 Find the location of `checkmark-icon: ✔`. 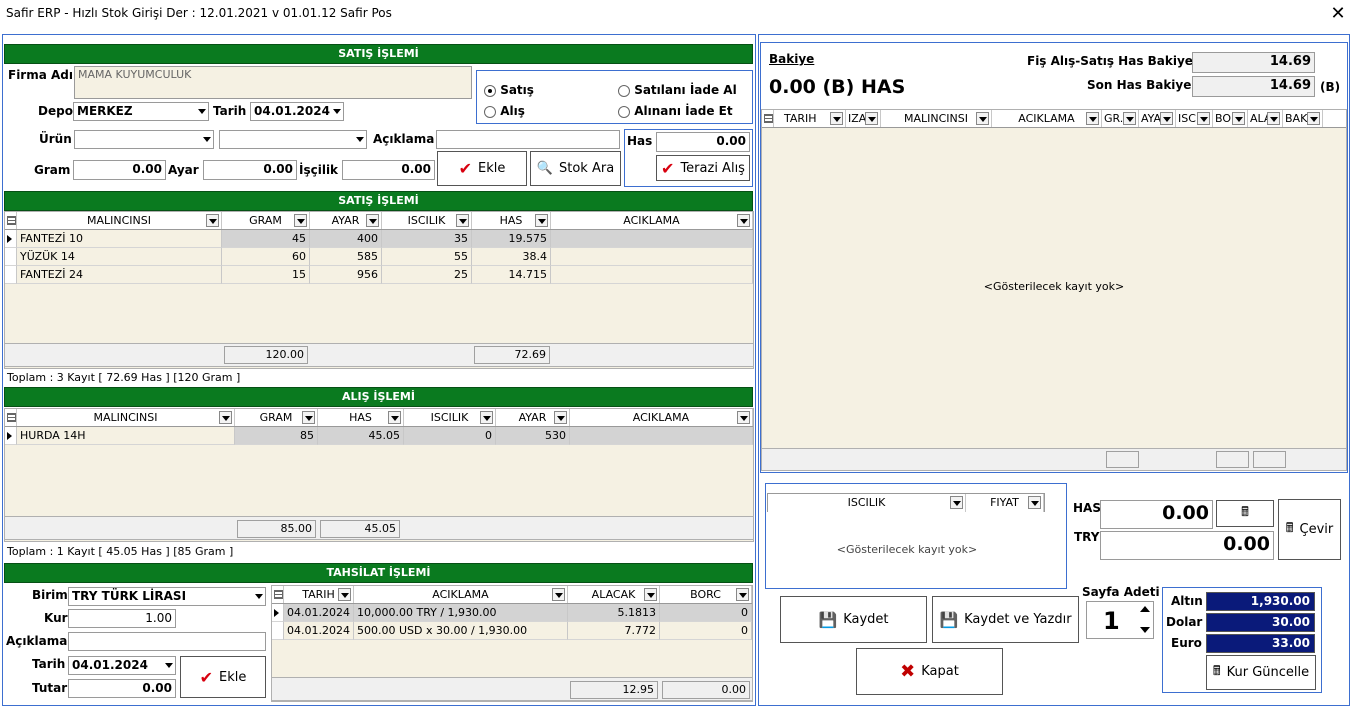

checkmark-icon: ✔ is located at coordinates (668, 168).